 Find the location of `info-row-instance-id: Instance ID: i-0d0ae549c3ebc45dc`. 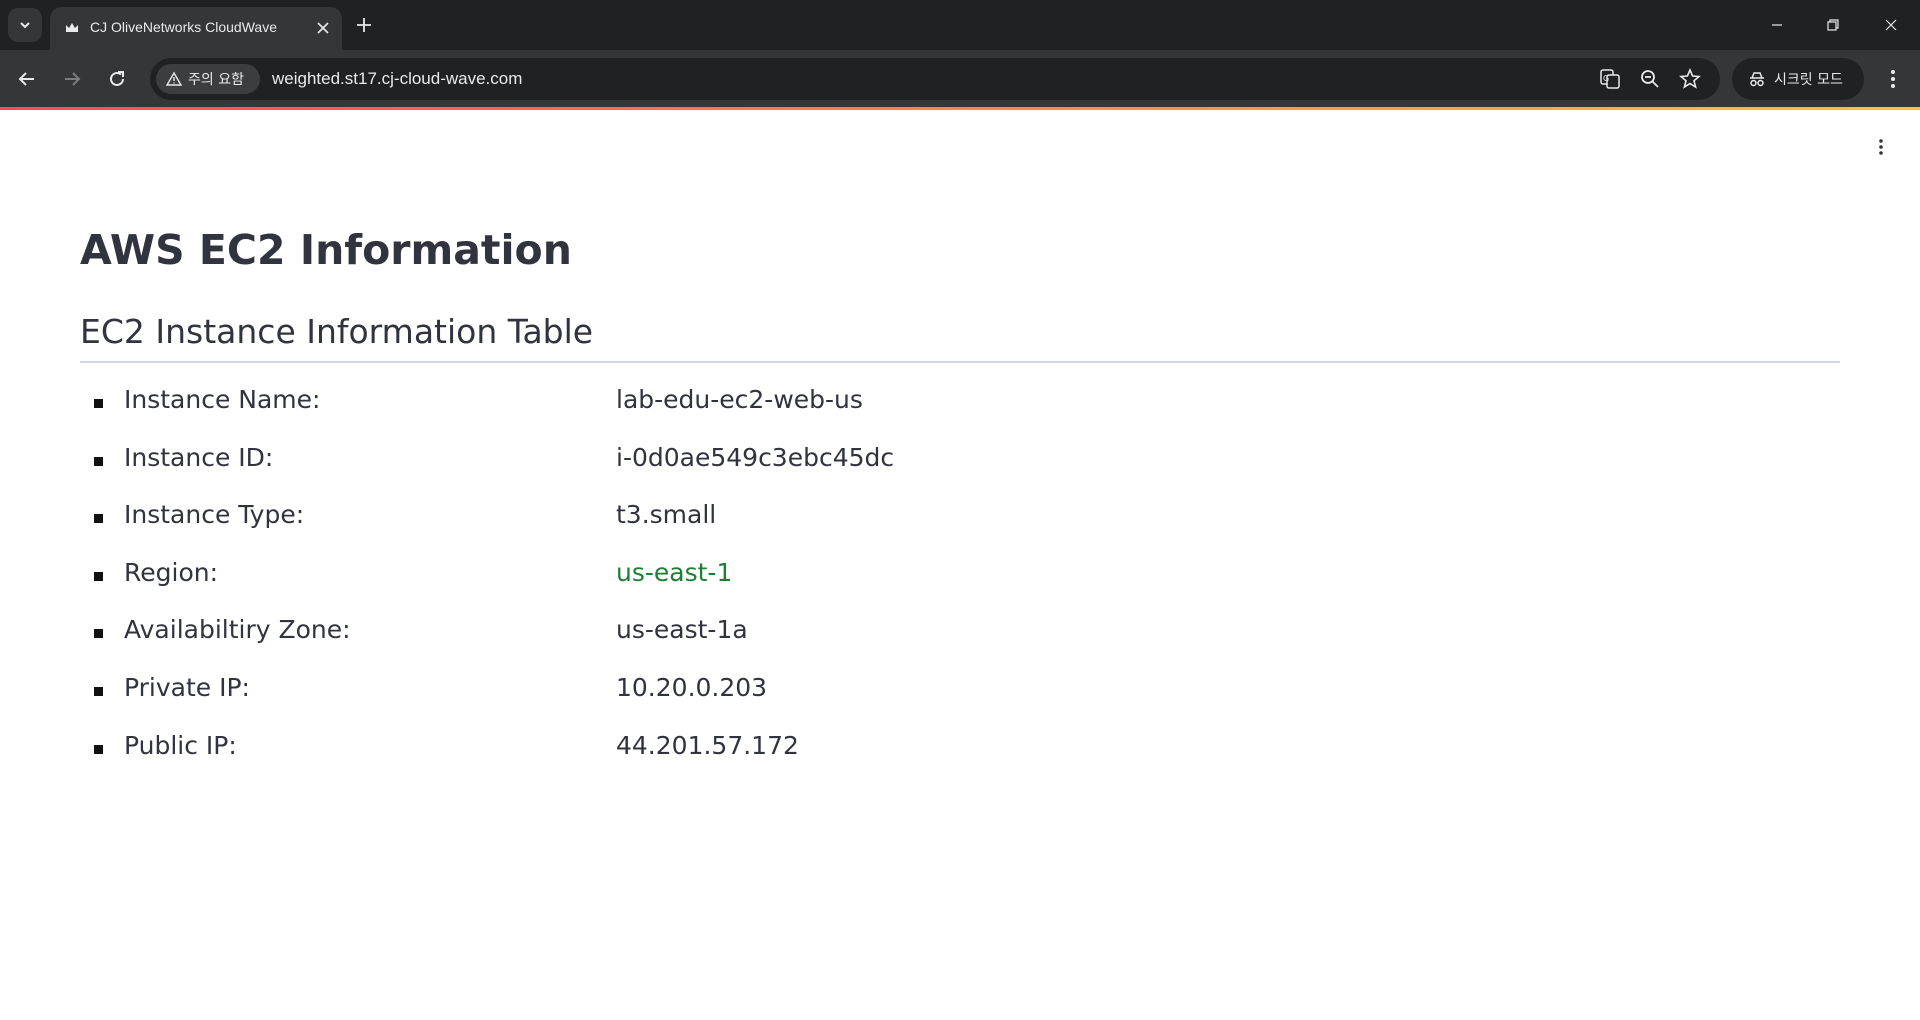

info-row-instance-id: Instance ID: i-0d0ae549c3ebc45dc is located at coordinates (960, 470).